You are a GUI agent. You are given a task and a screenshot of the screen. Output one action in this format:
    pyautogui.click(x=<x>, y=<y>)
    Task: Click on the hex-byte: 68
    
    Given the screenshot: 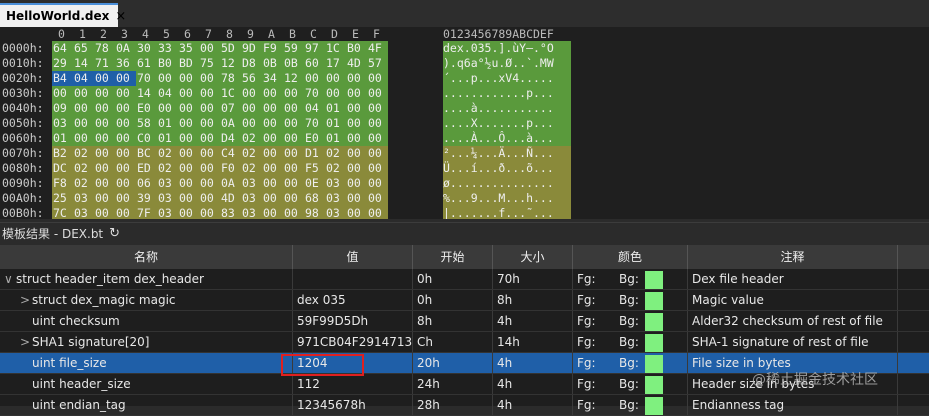 What is the action you would take?
    pyautogui.click(x=314, y=198)
    